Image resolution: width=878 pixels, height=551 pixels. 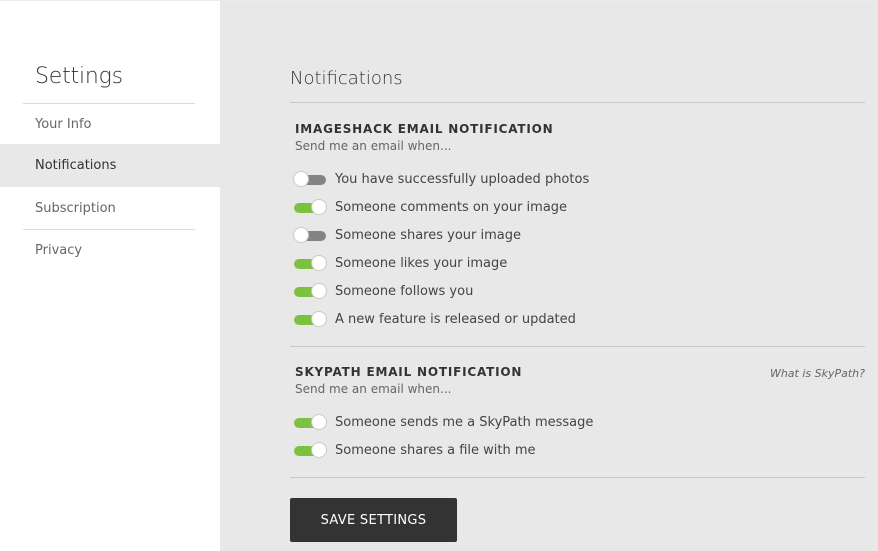 I want to click on notification-option-skypath-message: Someone sends me a SkyPath message, so click(x=443, y=422).